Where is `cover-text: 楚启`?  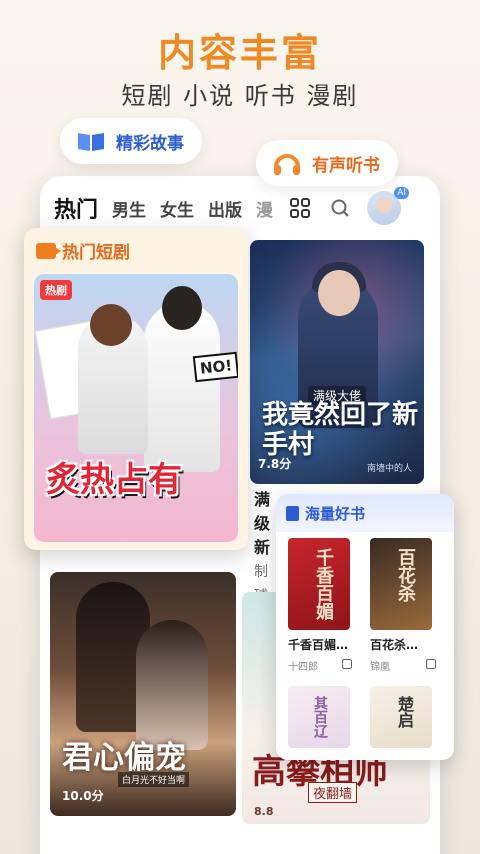
cover-text: 楚启 is located at coordinates (404, 712).